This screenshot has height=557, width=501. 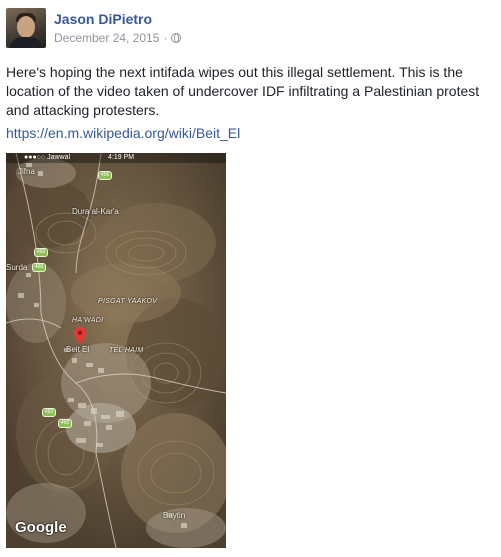 I want to click on post-header: Jason DiPietro December 24, 2015 ·, so click(x=94, y=28).